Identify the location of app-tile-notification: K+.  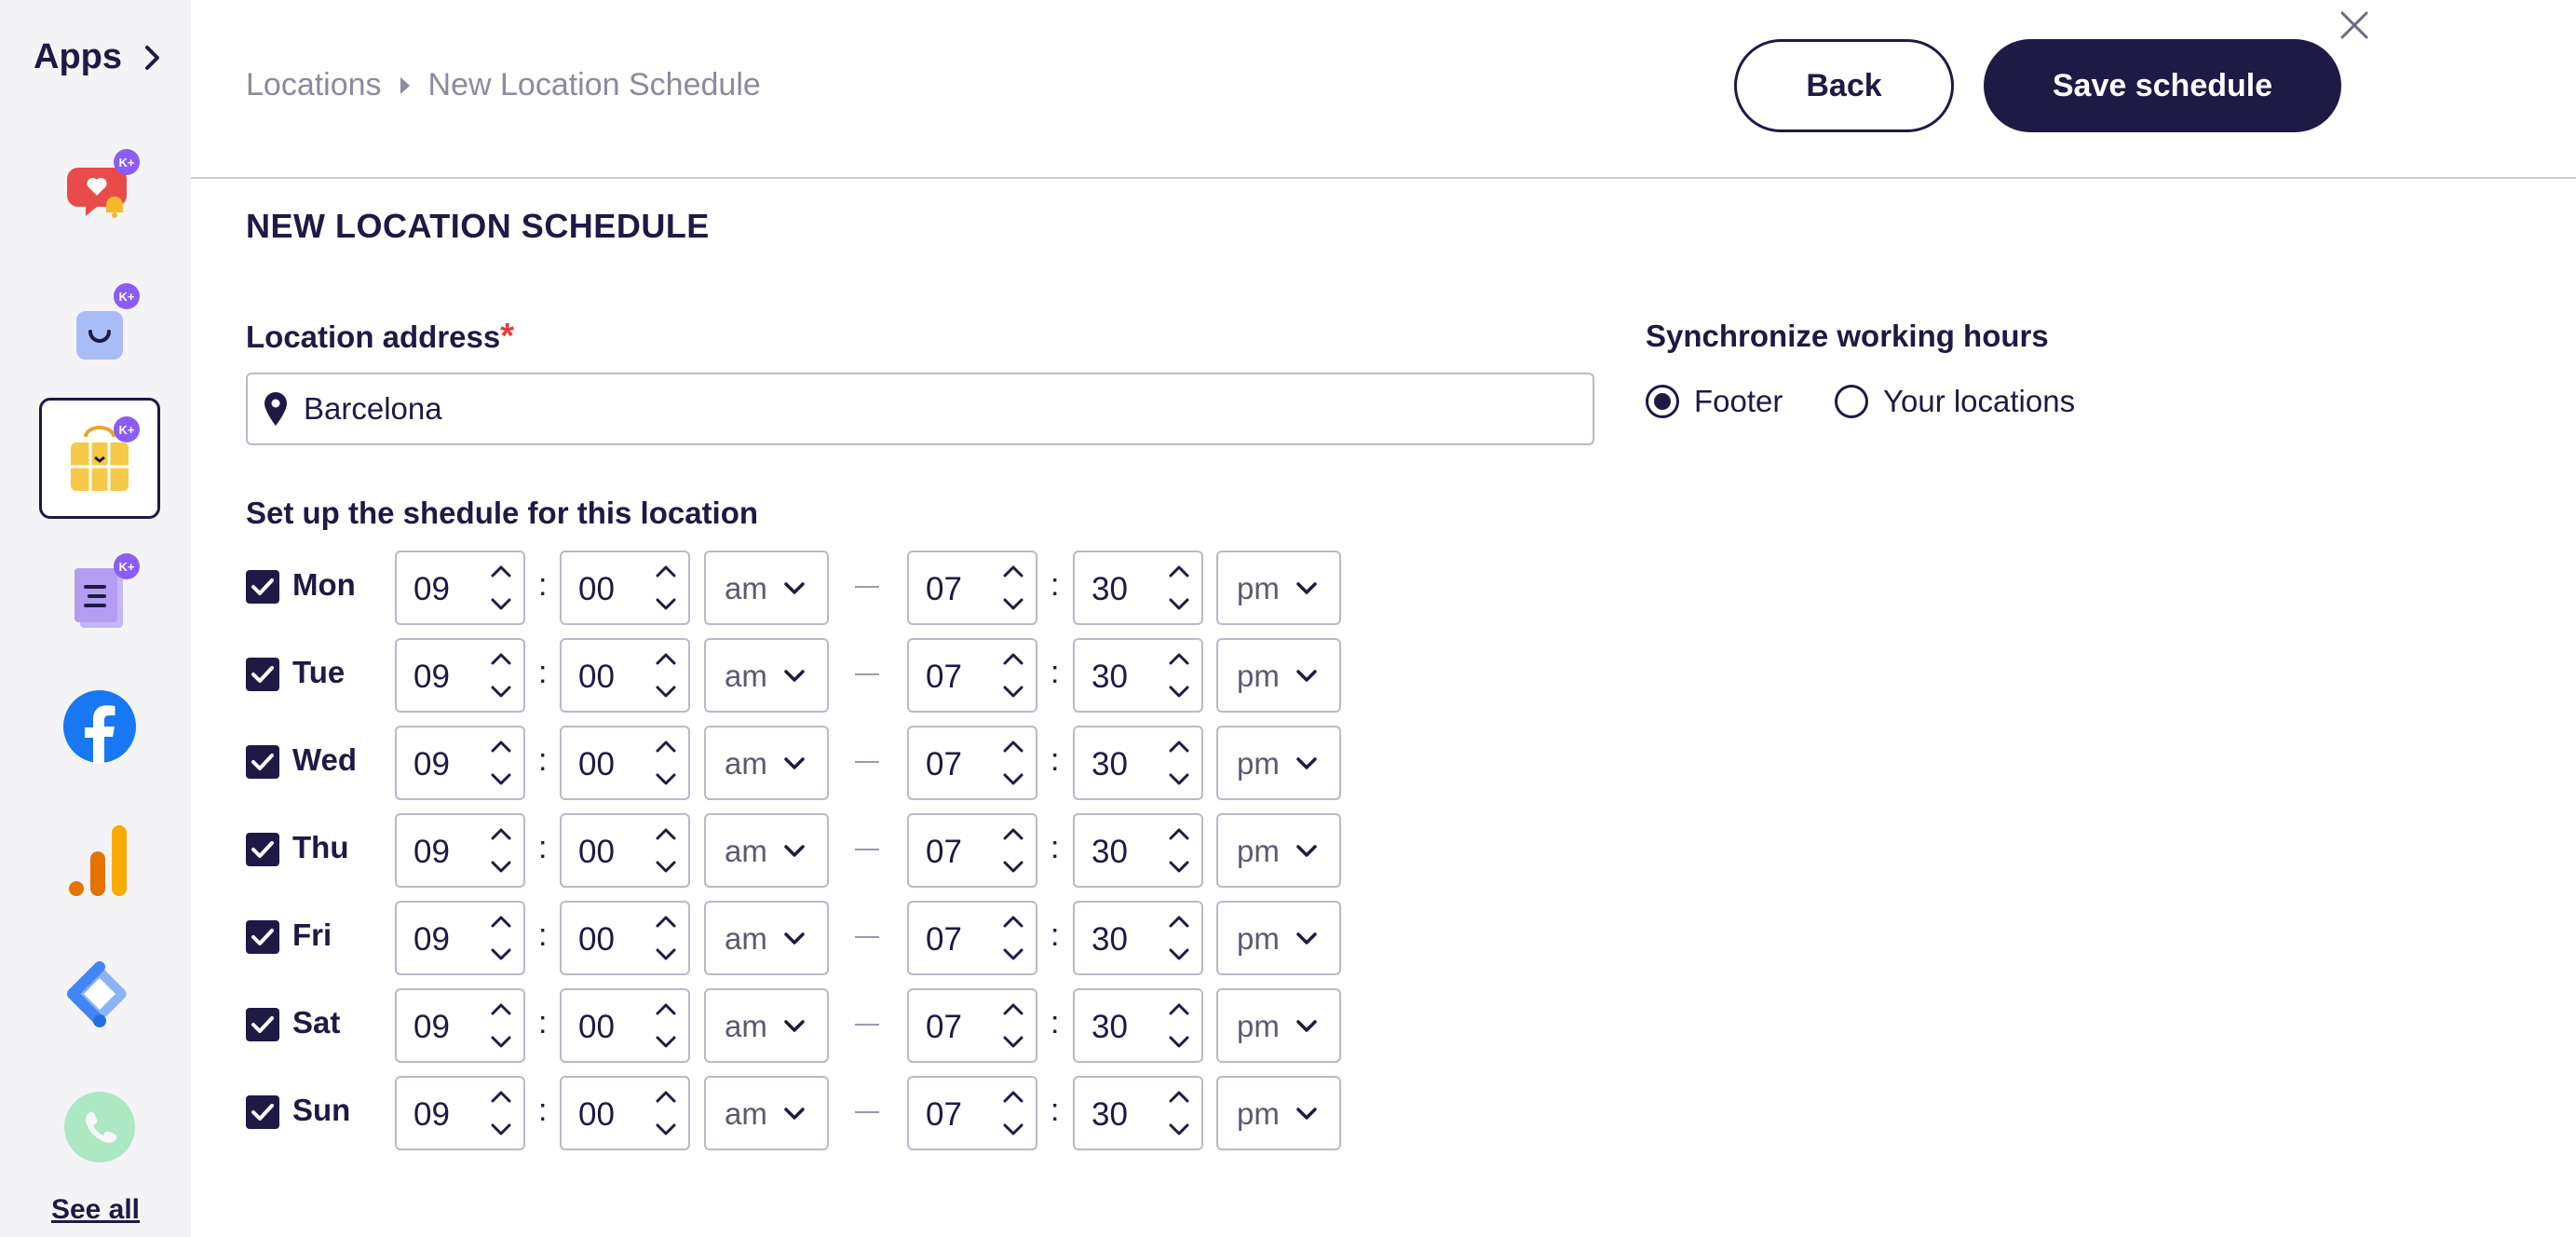
(99, 191).